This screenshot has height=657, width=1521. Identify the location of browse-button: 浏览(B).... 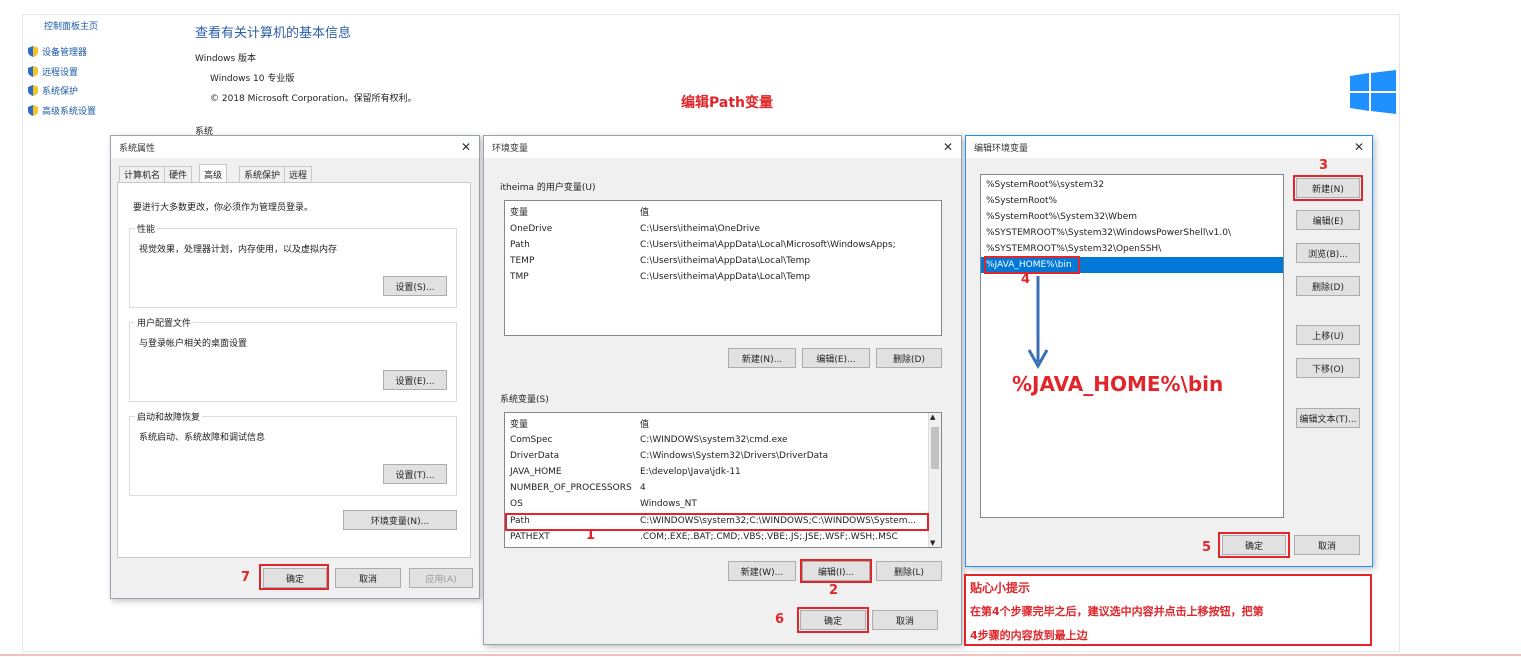
(1328, 253).